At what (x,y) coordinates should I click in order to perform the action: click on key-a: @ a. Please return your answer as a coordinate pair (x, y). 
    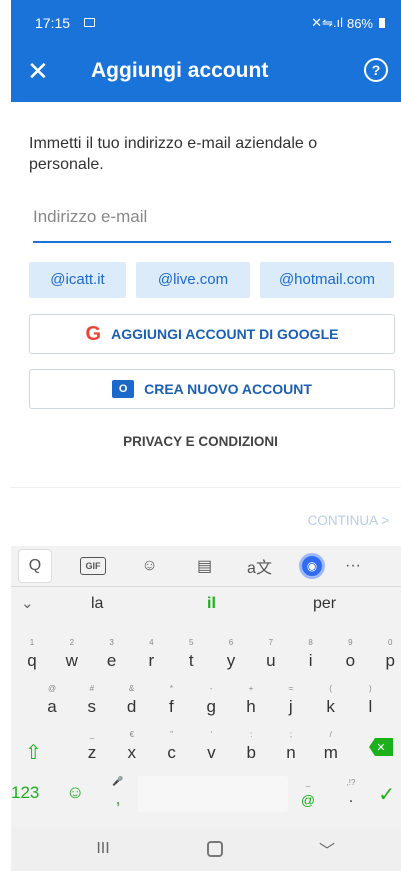
    Looking at the image, I should click on (52, 702).